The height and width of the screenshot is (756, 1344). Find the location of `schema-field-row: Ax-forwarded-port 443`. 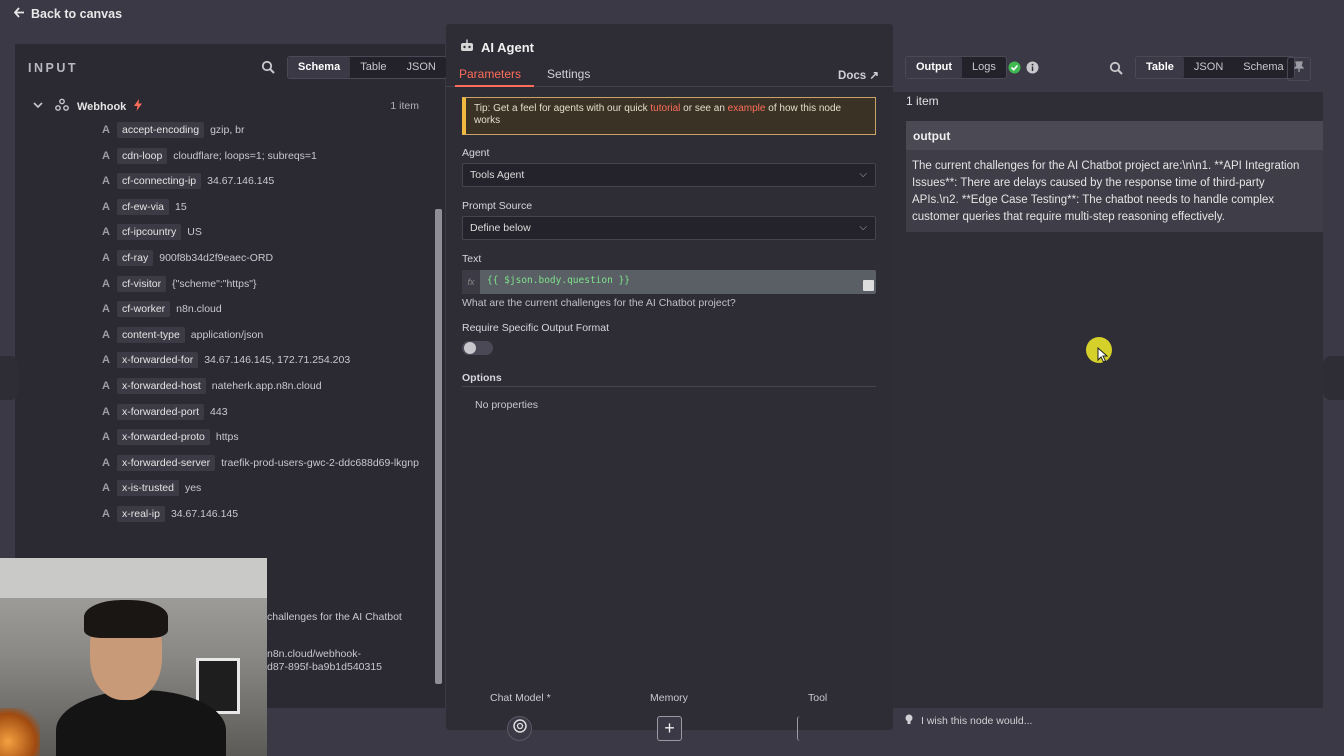

schema-field-row: Ax-forwarded-port 443 is located at coordinates (163, 412).